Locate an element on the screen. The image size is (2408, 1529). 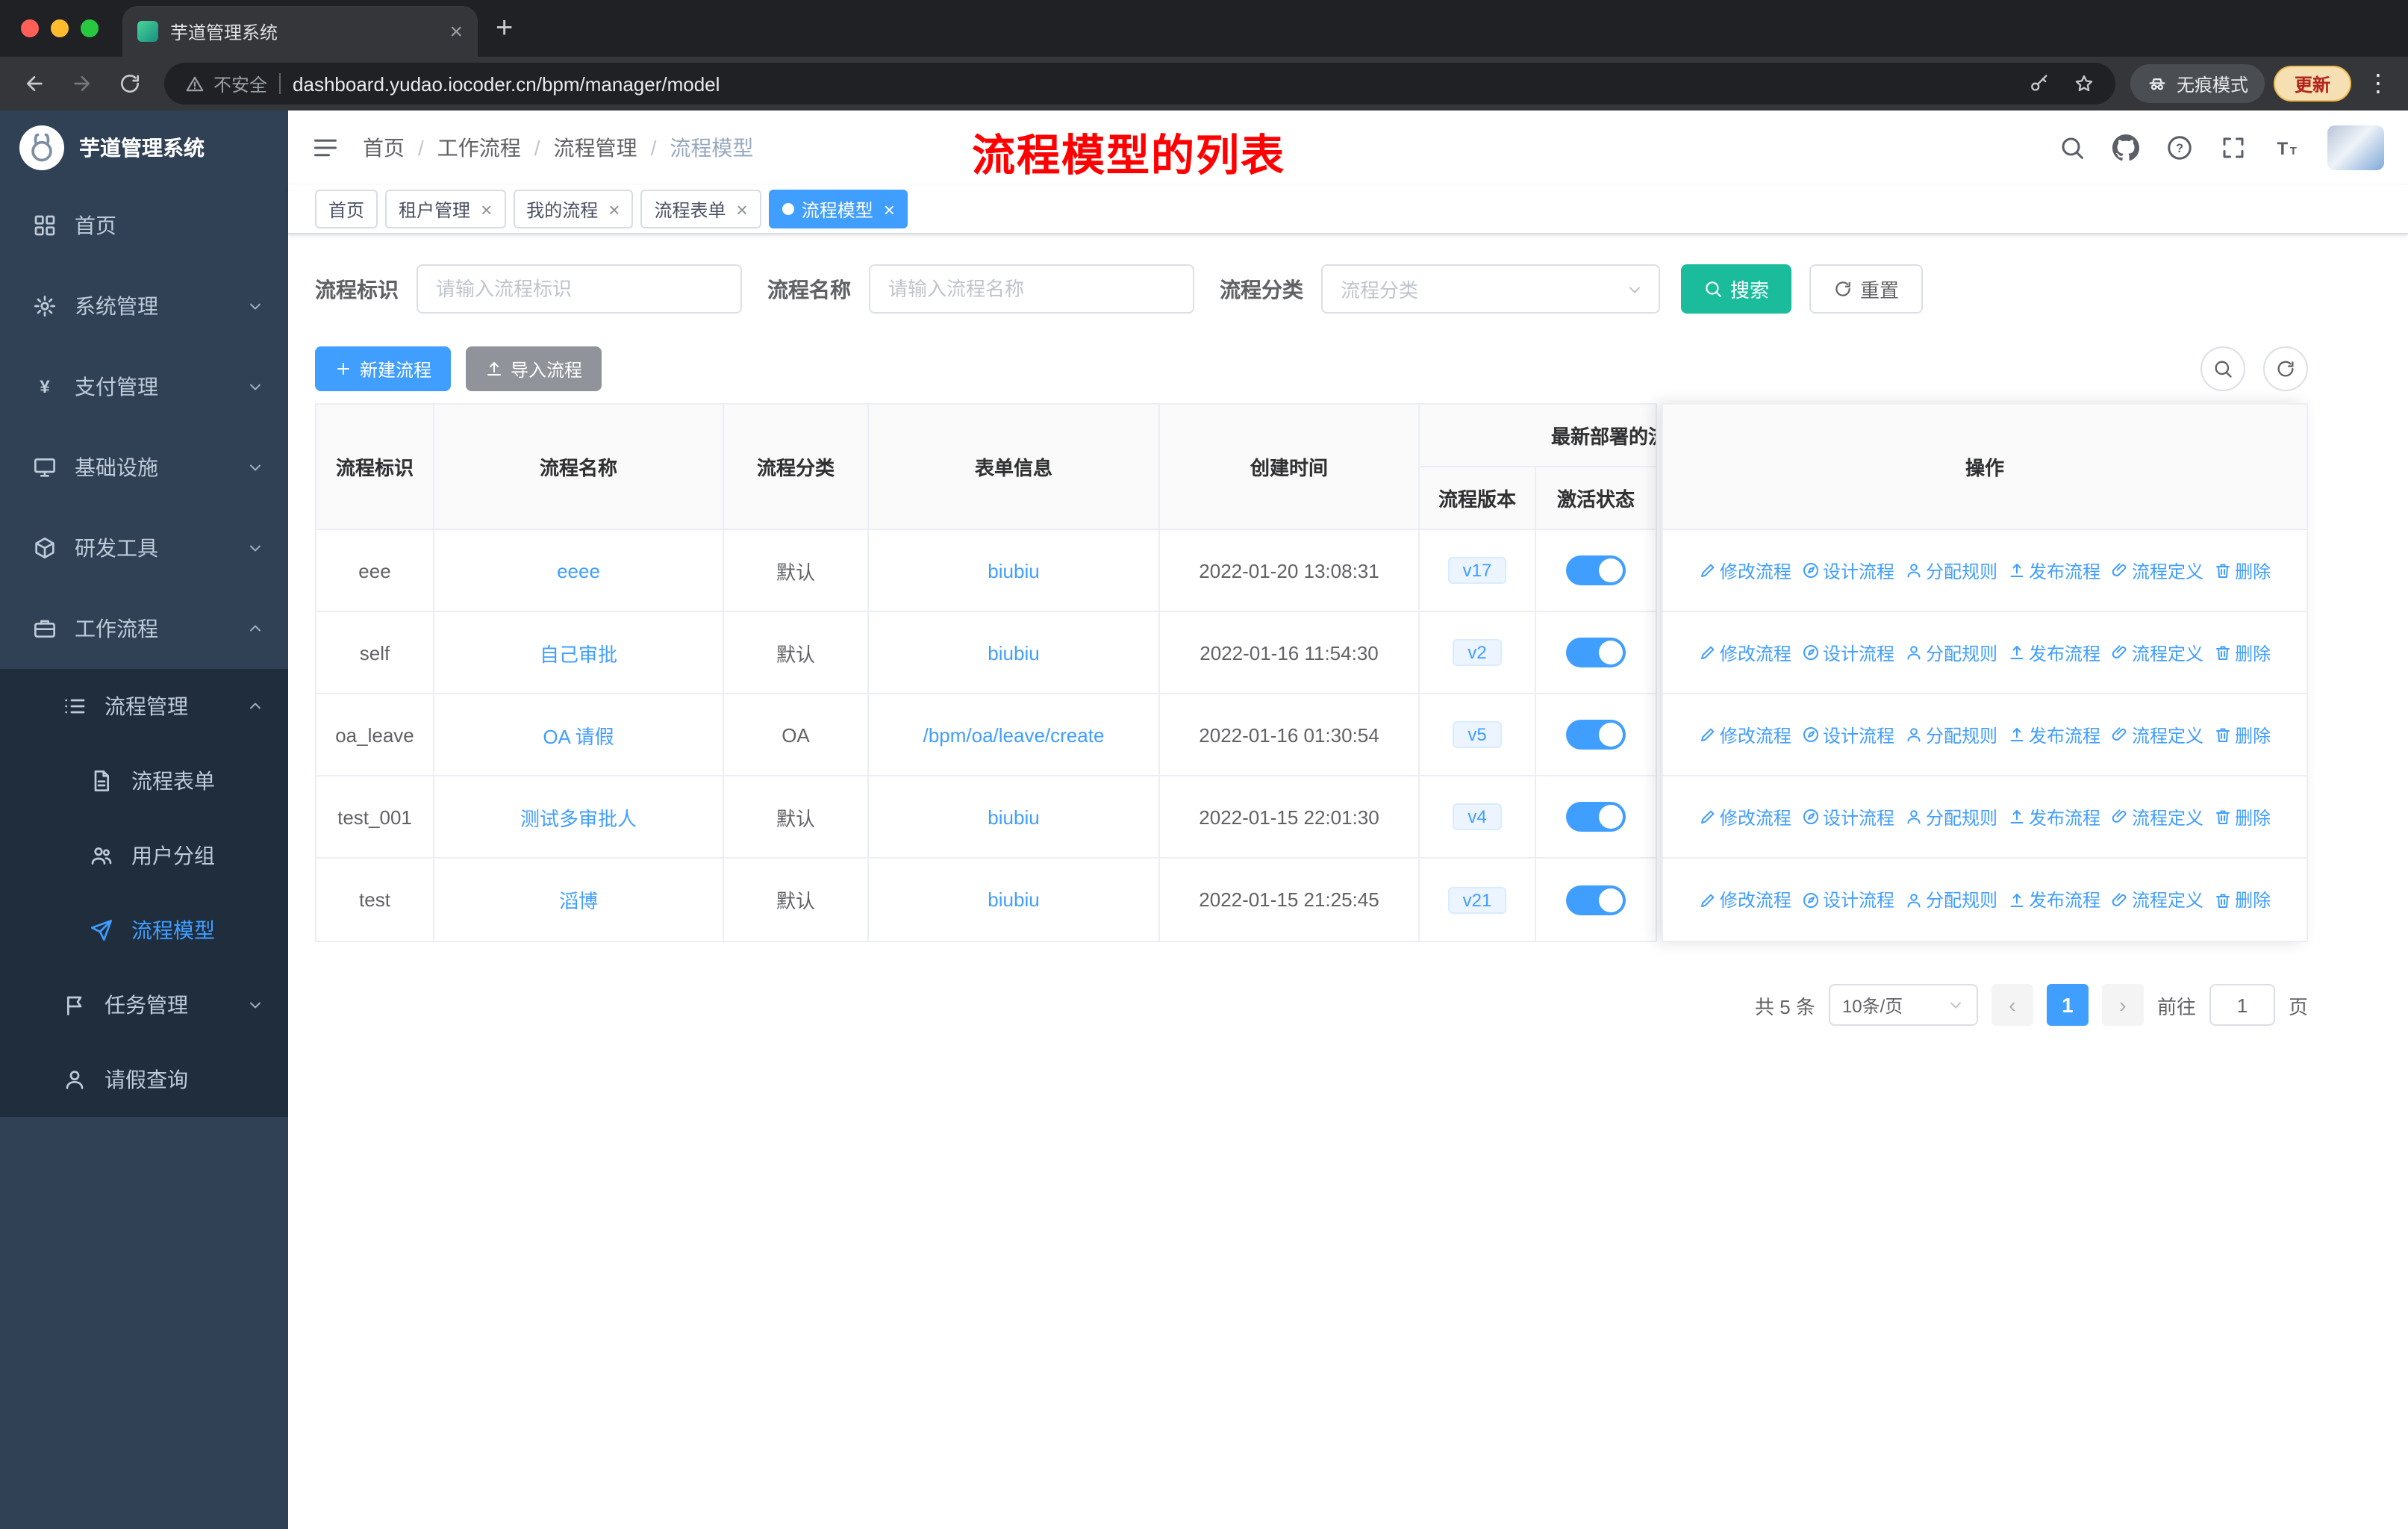
view-tag: 租户管理 × is located at coordinates (445, 209).